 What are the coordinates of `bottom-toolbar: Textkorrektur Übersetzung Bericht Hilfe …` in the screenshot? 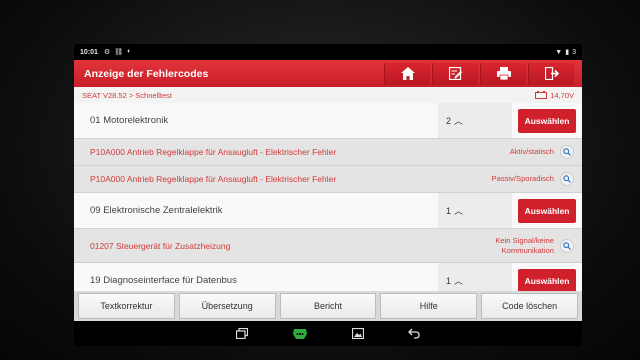 It's located at (328, 306).